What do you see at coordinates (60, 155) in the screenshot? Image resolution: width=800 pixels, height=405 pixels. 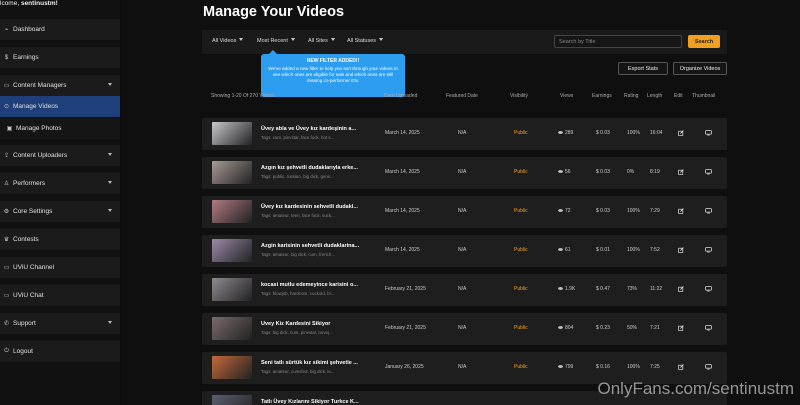 I see `sidebar-item-content-uploaders: ⇪ Content Uploaders` at bounding box center [60, 155].